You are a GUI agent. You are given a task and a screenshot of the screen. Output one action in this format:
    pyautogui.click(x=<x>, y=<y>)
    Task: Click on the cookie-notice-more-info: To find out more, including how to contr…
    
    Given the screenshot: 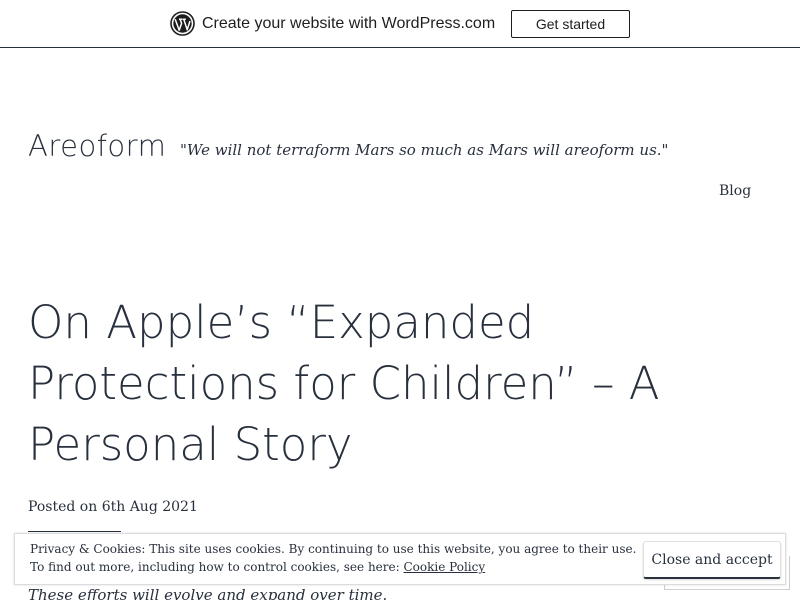 What is the action you would take?
    pyautogui.click(x=257, y=567)
    